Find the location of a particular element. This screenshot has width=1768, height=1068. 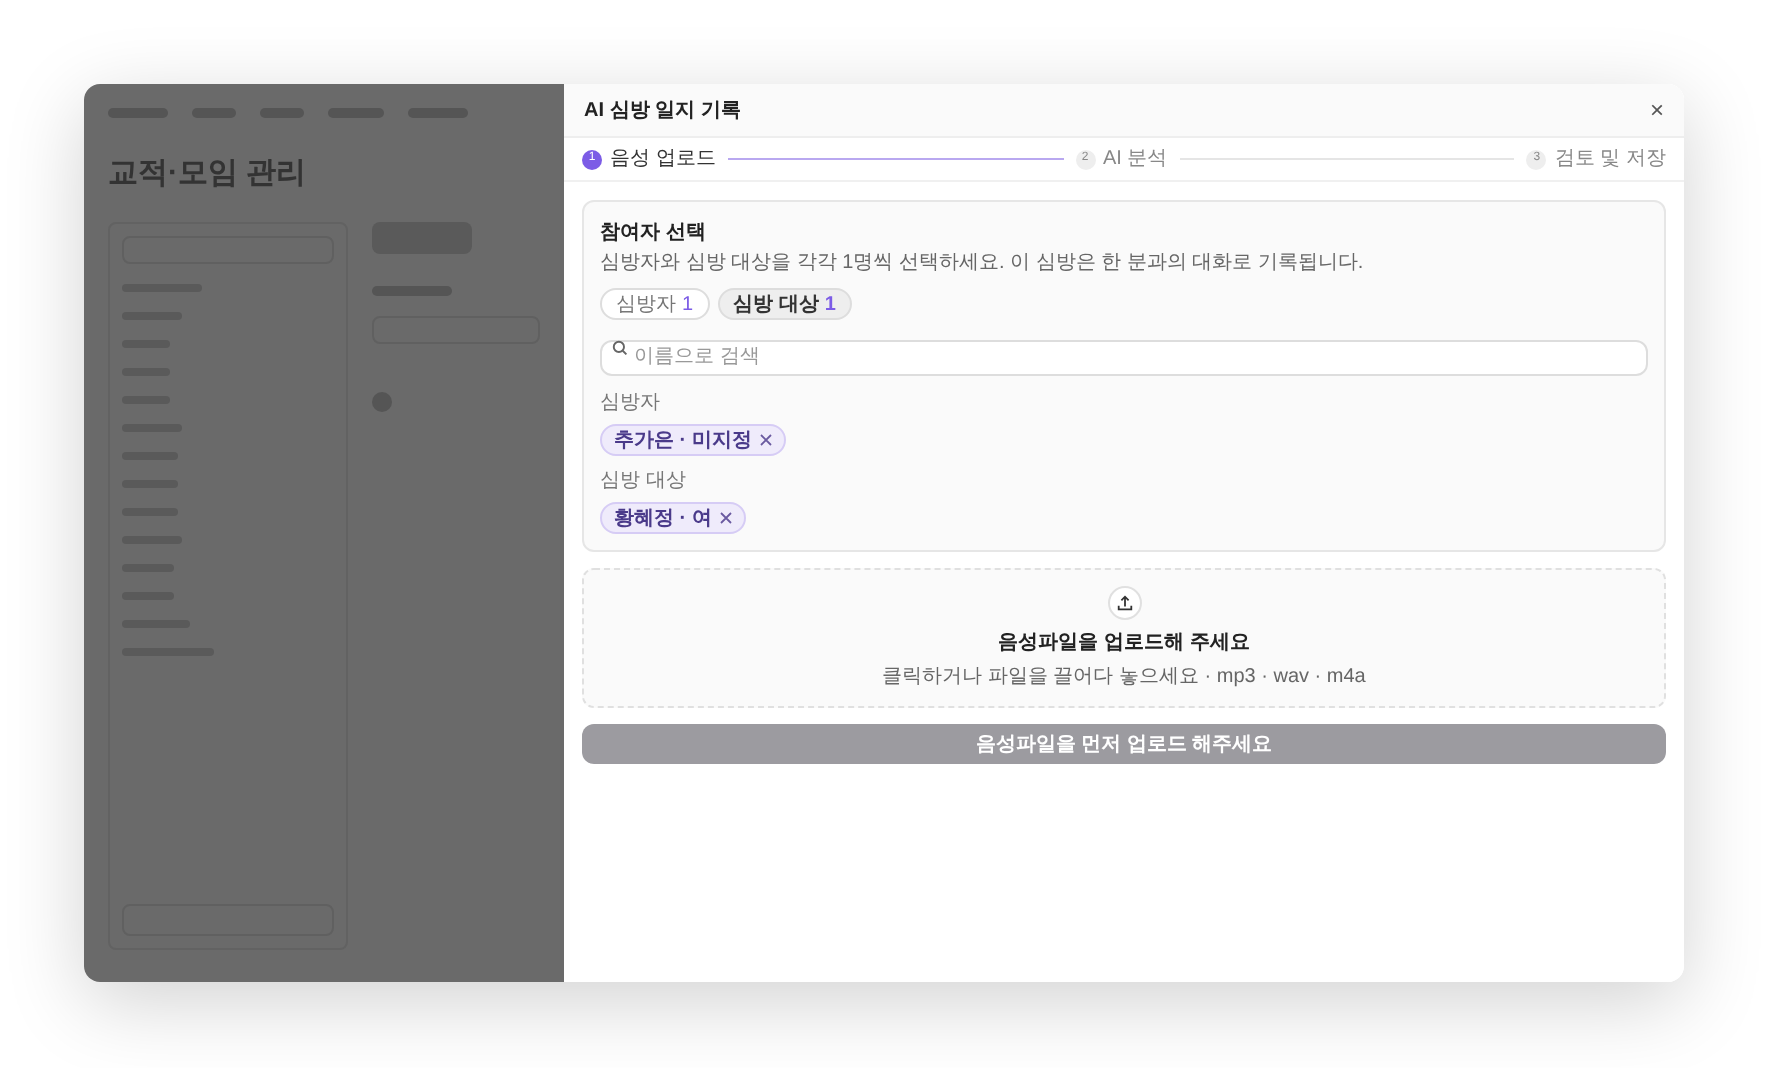

close-button: × is located at coordinates (1656, 110).